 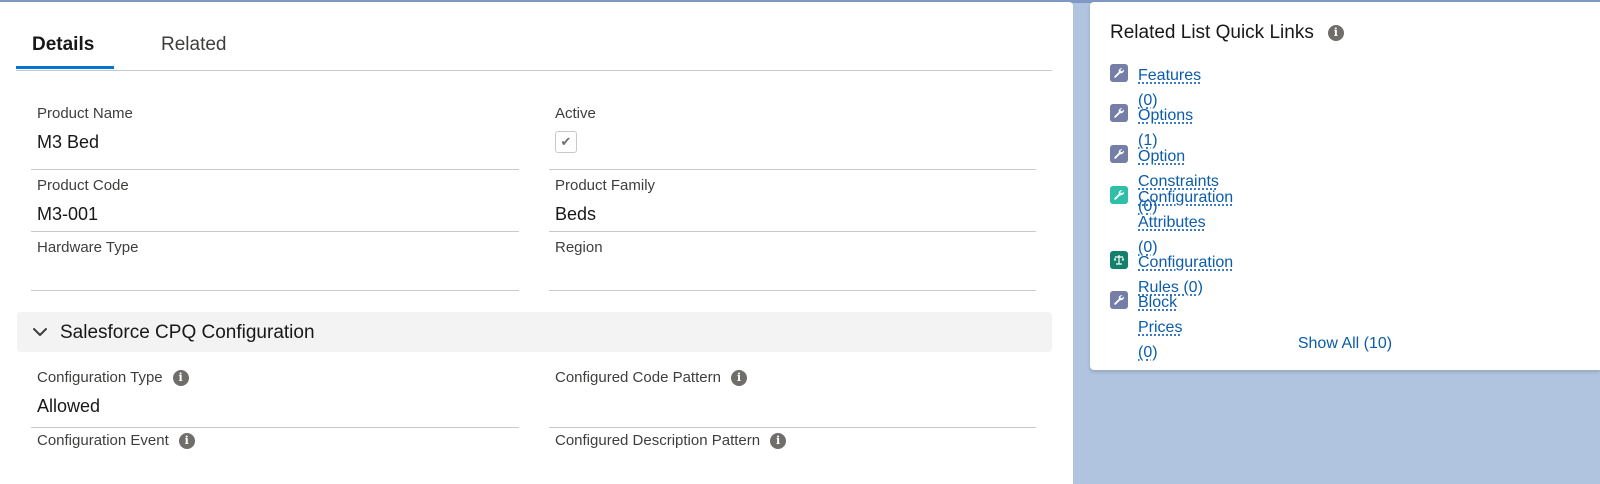 What do you see at coordinates (792, 204) in the screenshot?
I see `field-product-family: Product Family Beds` at bounding box center [792, 204].